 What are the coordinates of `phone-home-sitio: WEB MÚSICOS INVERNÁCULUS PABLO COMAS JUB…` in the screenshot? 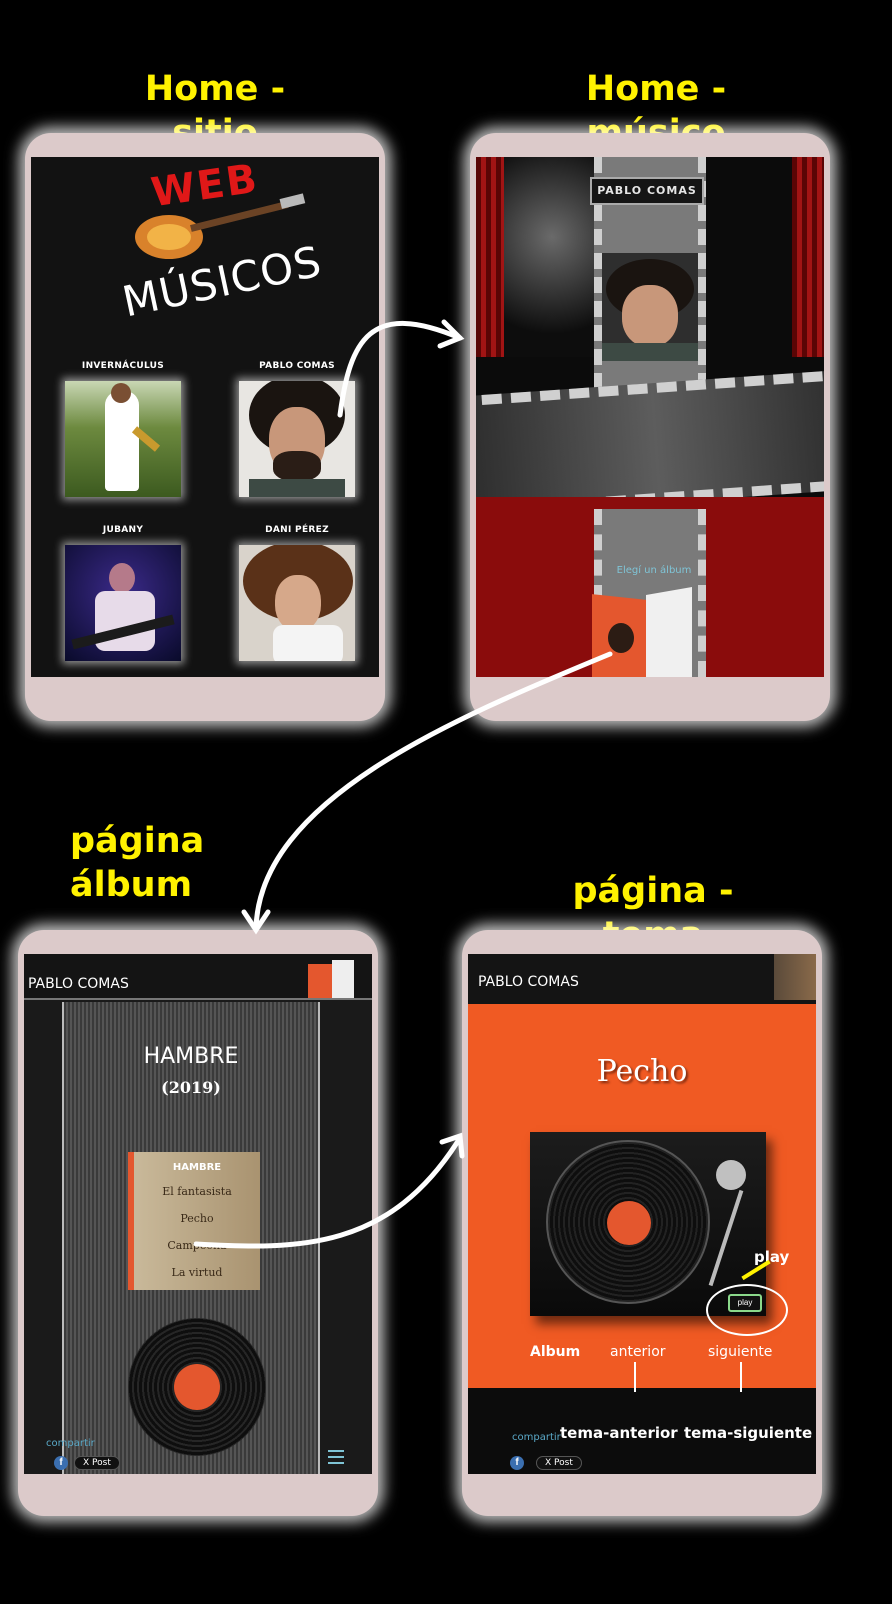 It's located at (205, 427).